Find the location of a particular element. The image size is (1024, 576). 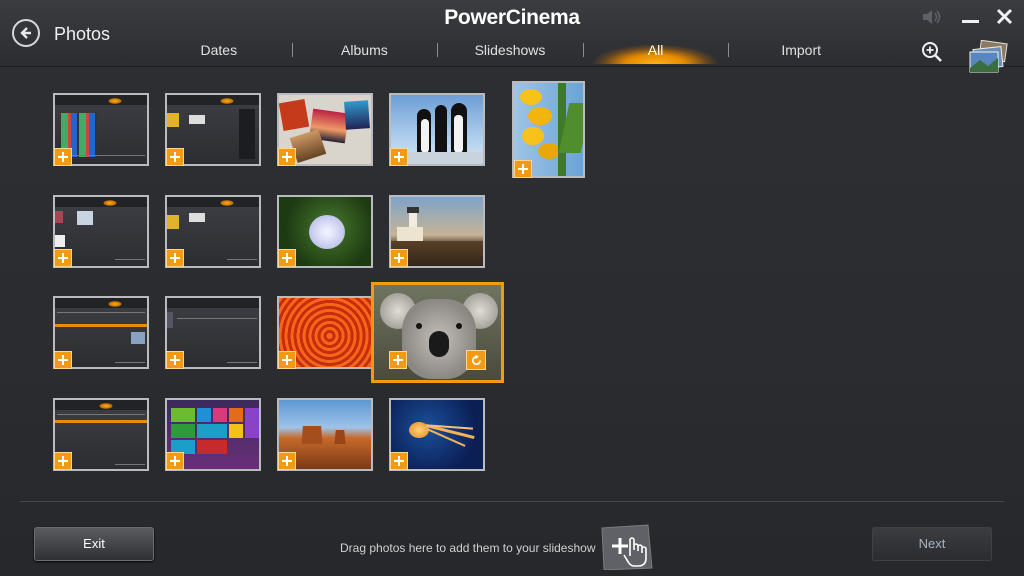

tab-bar: Dates Albums Slideshows All Import is located at coordinates (510, 51).